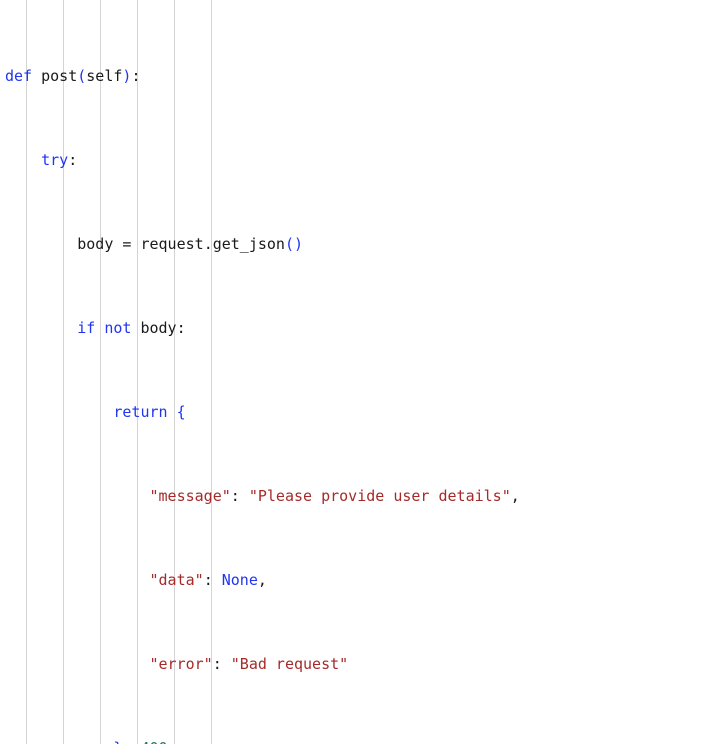 The width and height of the screenshot is (706, 744). Describe the element at coordinates (208, 580) in the screenshot. I see `code-line: "data": None,` at that location.